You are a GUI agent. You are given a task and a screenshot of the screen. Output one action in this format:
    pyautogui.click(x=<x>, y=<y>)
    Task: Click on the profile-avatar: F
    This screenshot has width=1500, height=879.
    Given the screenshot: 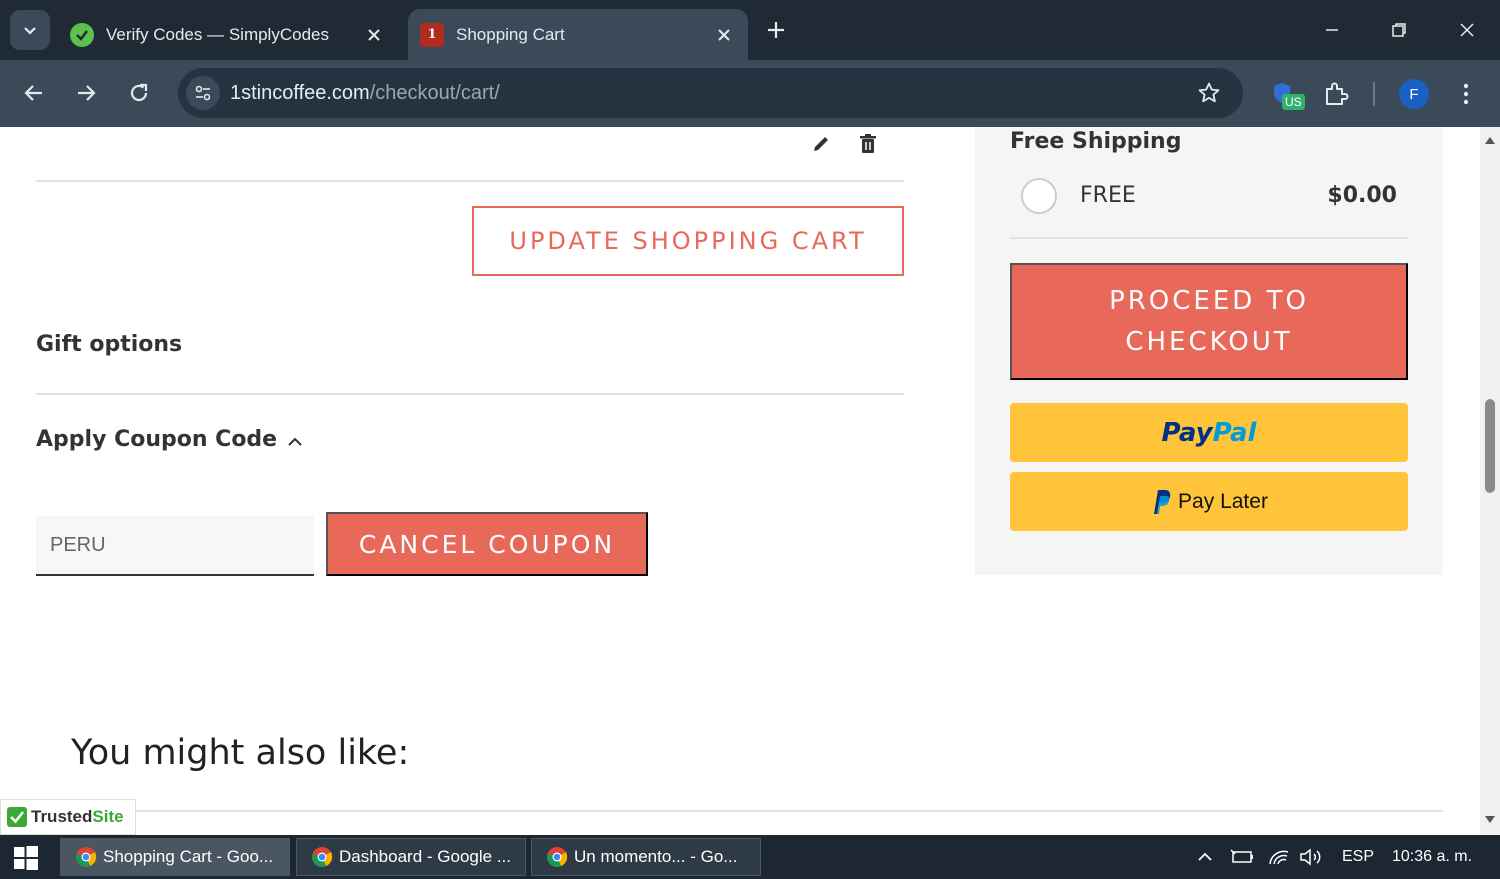 What is the action you would take?
    pyautogui.click(x=1414, y=94)
    